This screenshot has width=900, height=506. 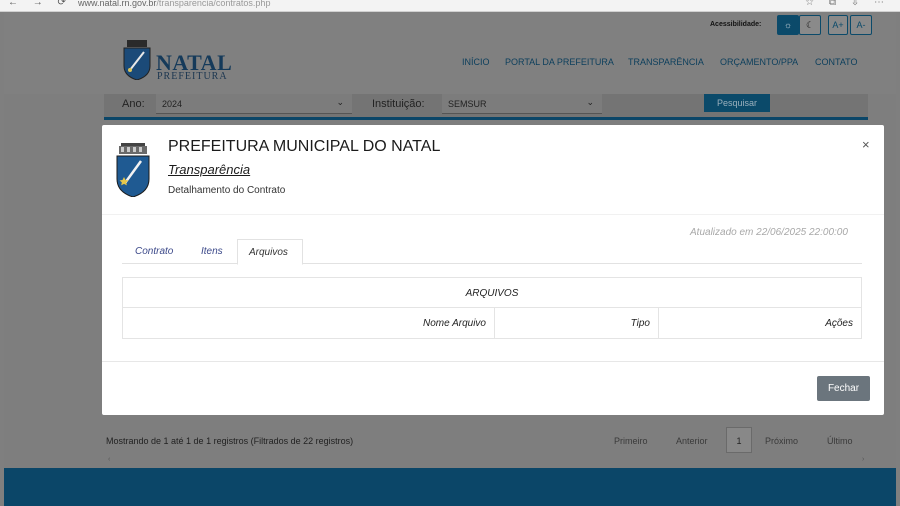 What do you see at coordinates (759, 62) in the screenshot?
I see `menu-item-orcamento: ORÇAMENTO/PPA` at bounding box center [759, 62].